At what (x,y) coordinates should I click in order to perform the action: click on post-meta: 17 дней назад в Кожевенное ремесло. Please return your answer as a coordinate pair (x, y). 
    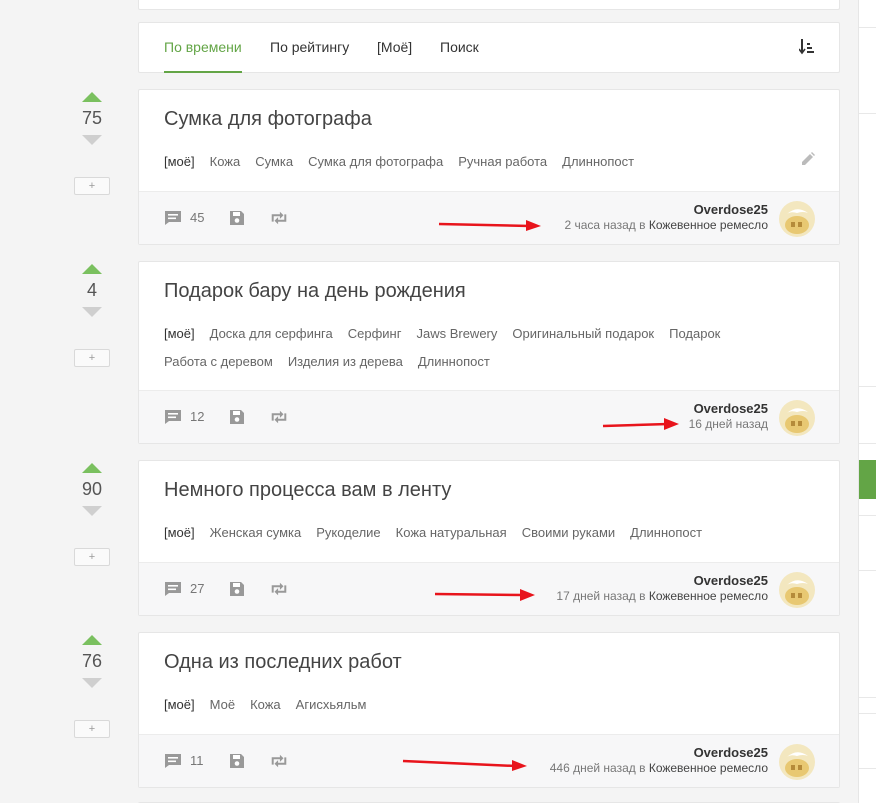
    Looking at the image, I should click on (662, 596).